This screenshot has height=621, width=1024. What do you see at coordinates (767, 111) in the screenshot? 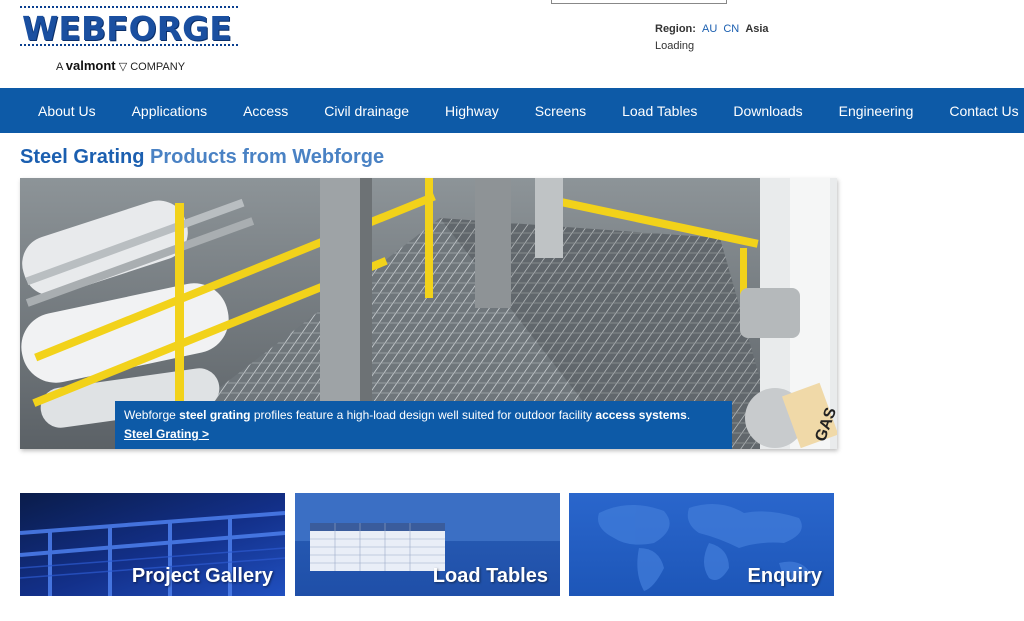
I see `nav-downloads: Downloads` at bounding box center [767, 111].